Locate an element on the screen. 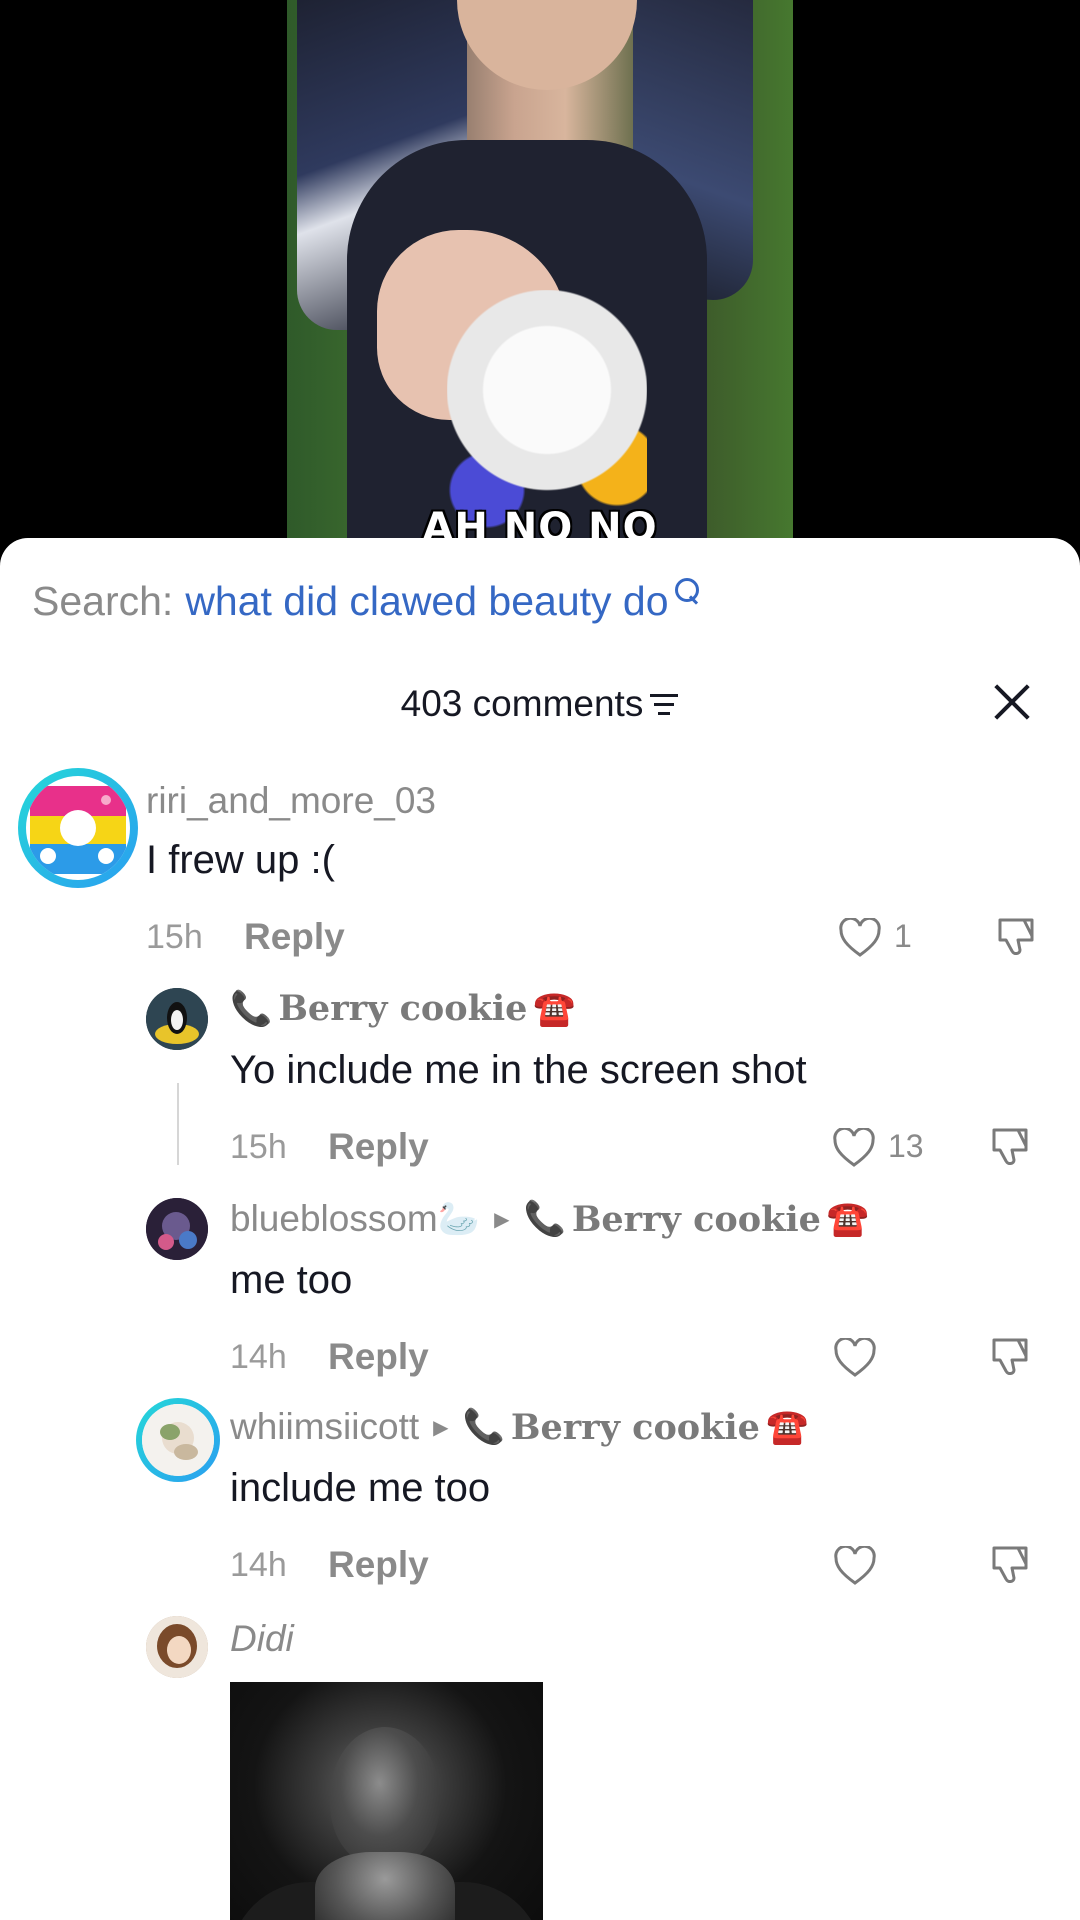  comment-text: include me too is located at coordinates (360, 1488).